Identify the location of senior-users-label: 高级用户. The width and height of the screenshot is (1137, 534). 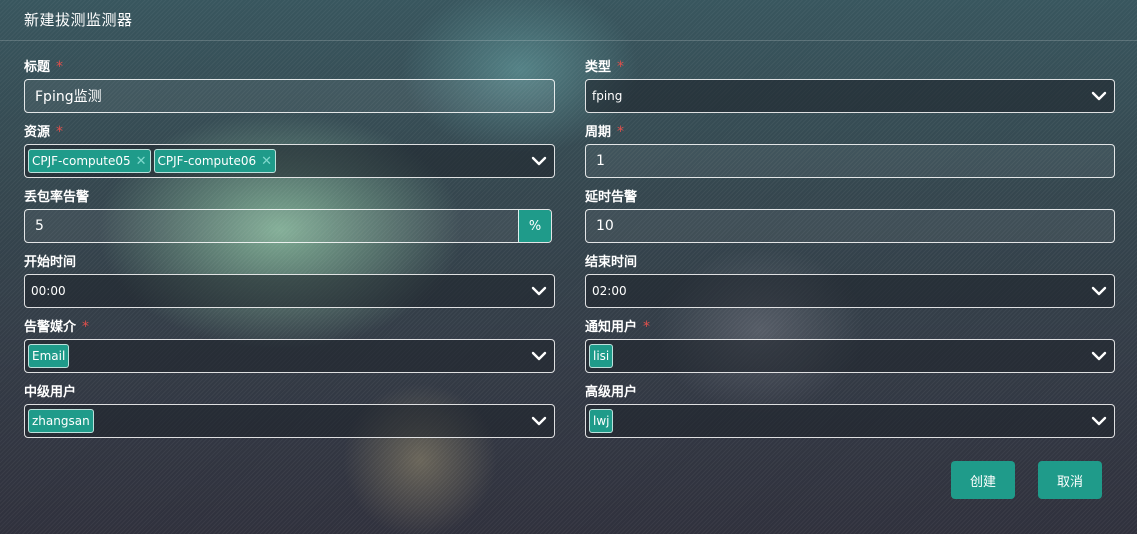
(611, 390).